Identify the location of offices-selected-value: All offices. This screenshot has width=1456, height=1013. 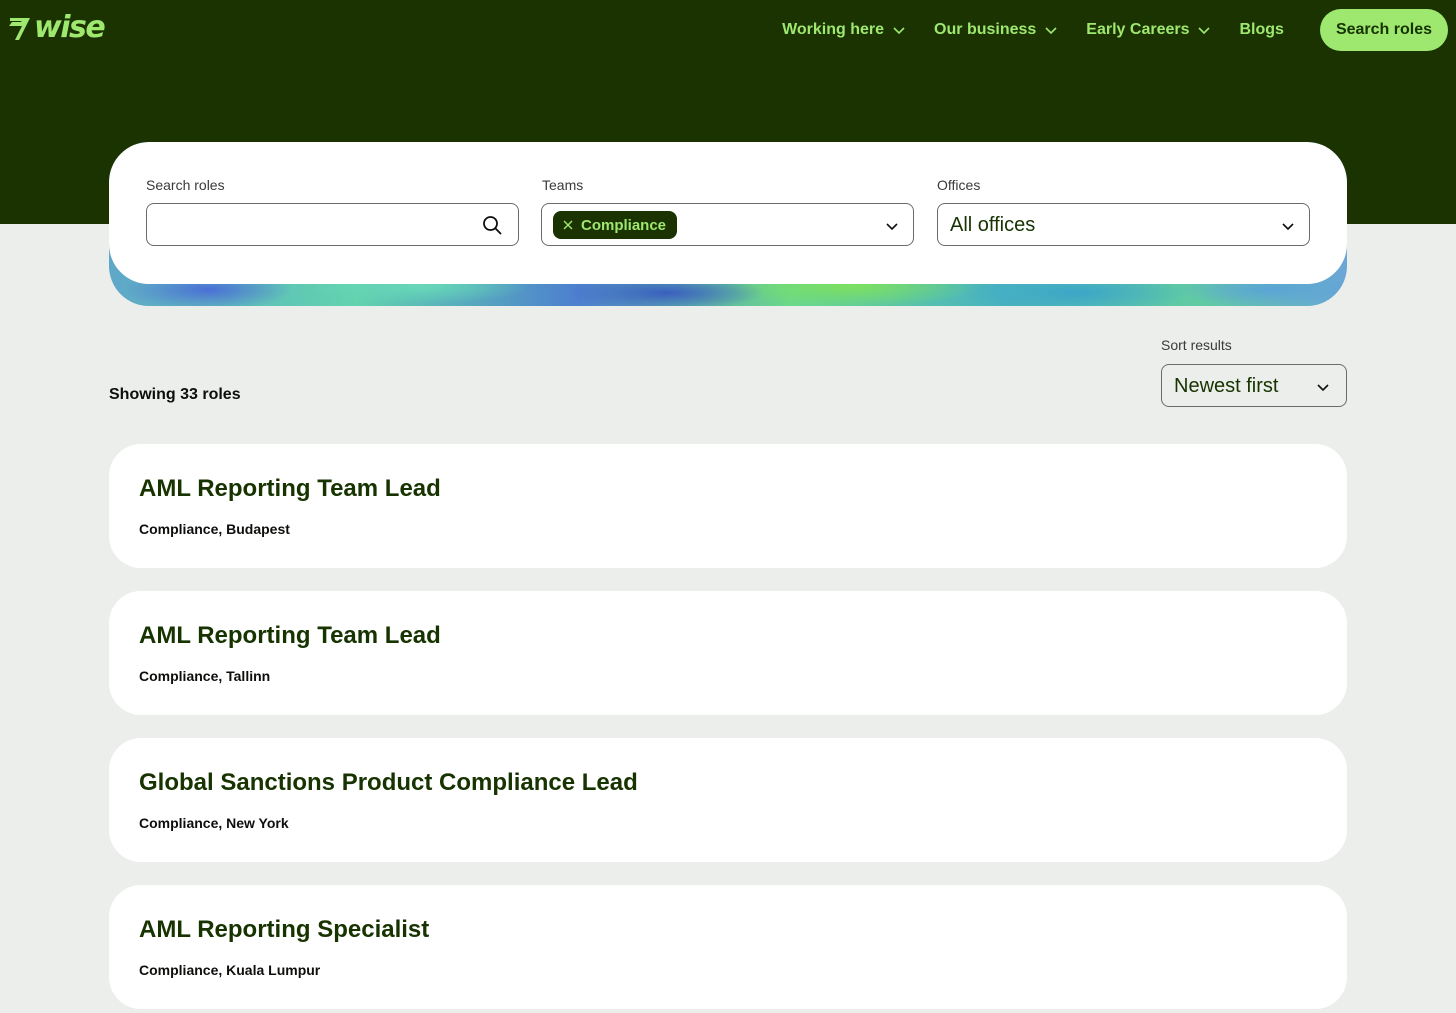
(993, 225).